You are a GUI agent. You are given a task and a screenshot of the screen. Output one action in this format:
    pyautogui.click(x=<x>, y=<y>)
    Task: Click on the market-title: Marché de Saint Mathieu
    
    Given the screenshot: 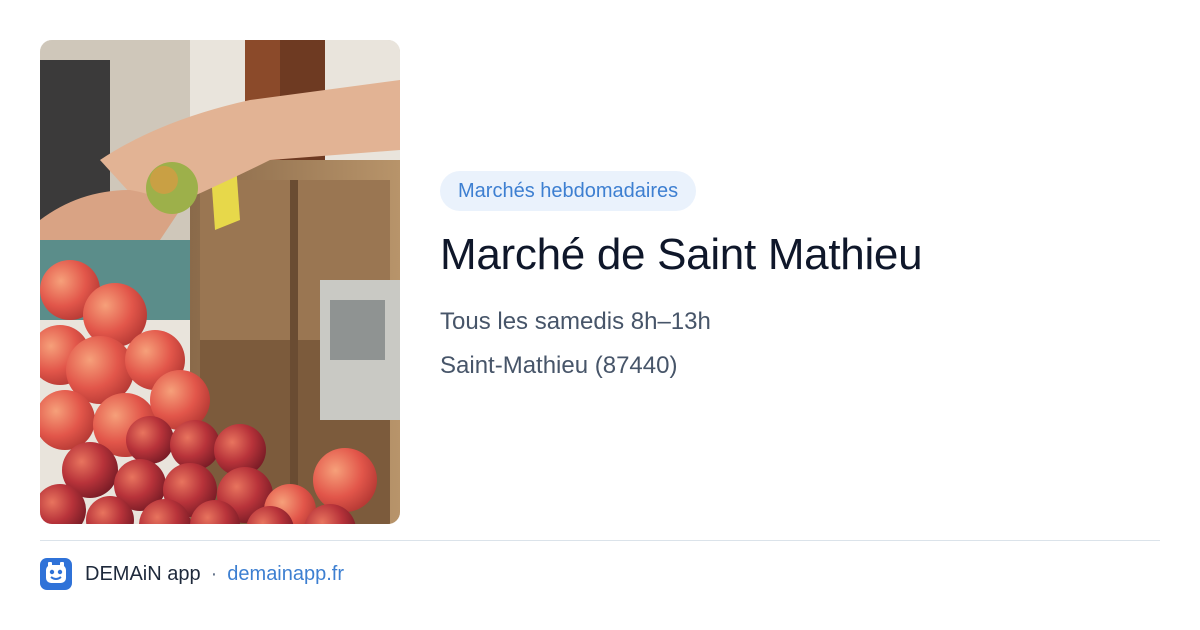 What is the action you would take?
    pyautogui.click(x=681, y=254)
    